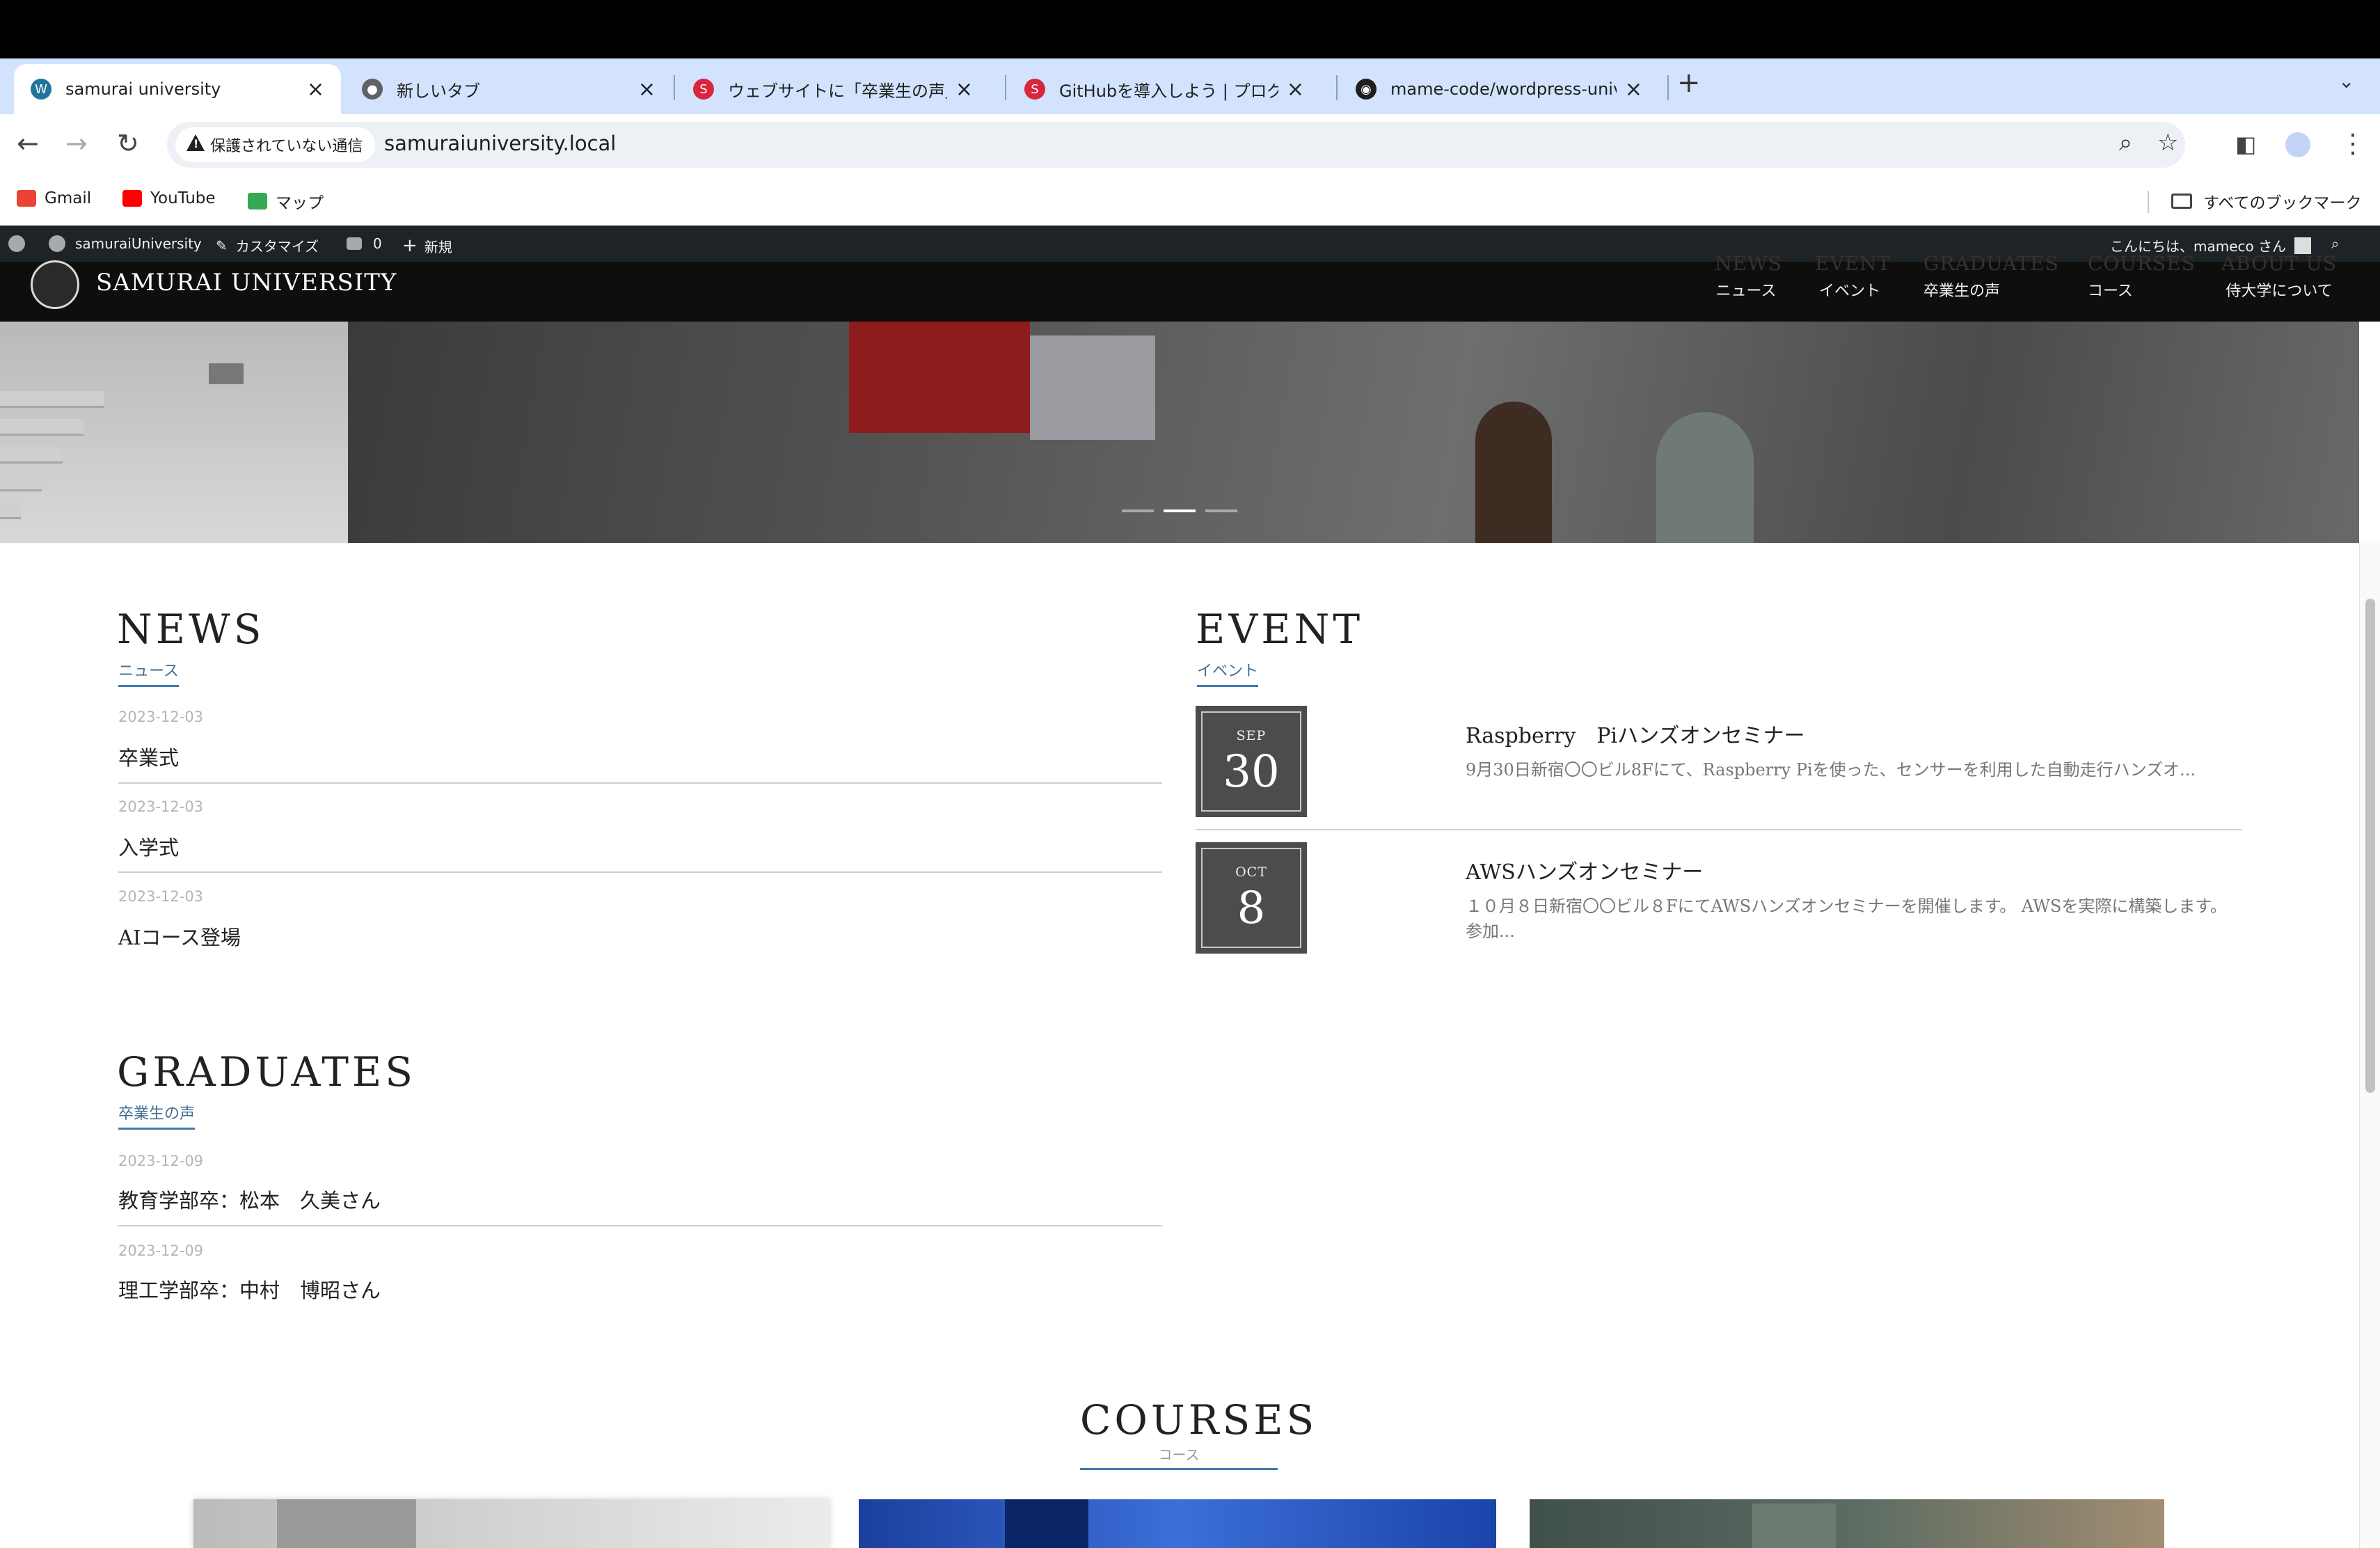 This screenshot has width=2380, height=1548. What do you see at coordinates (286, 146) in the screenshot?
I see `security-label: 保護されていない通信` at bounding box center [286, 146].